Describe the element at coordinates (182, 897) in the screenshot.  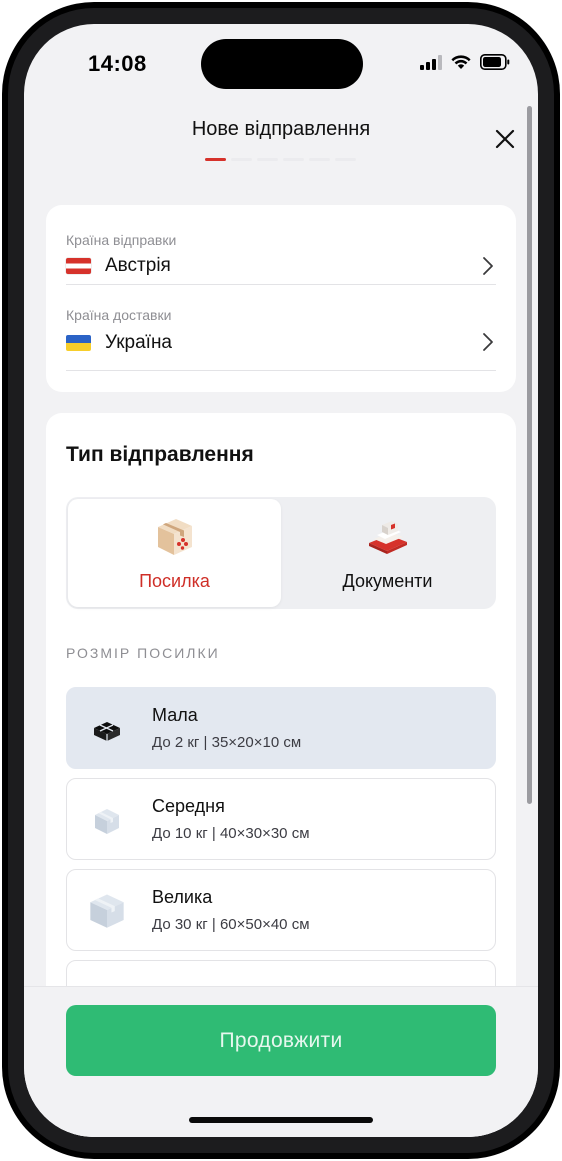
I see `size-option-name: Велика` at that location.